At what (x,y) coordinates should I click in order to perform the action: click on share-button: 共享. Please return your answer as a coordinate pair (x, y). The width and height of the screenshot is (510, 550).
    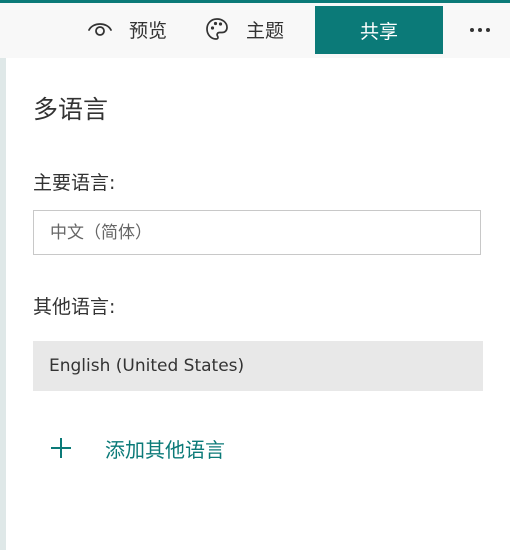
    Looking at the image, I should click on (379, 30).